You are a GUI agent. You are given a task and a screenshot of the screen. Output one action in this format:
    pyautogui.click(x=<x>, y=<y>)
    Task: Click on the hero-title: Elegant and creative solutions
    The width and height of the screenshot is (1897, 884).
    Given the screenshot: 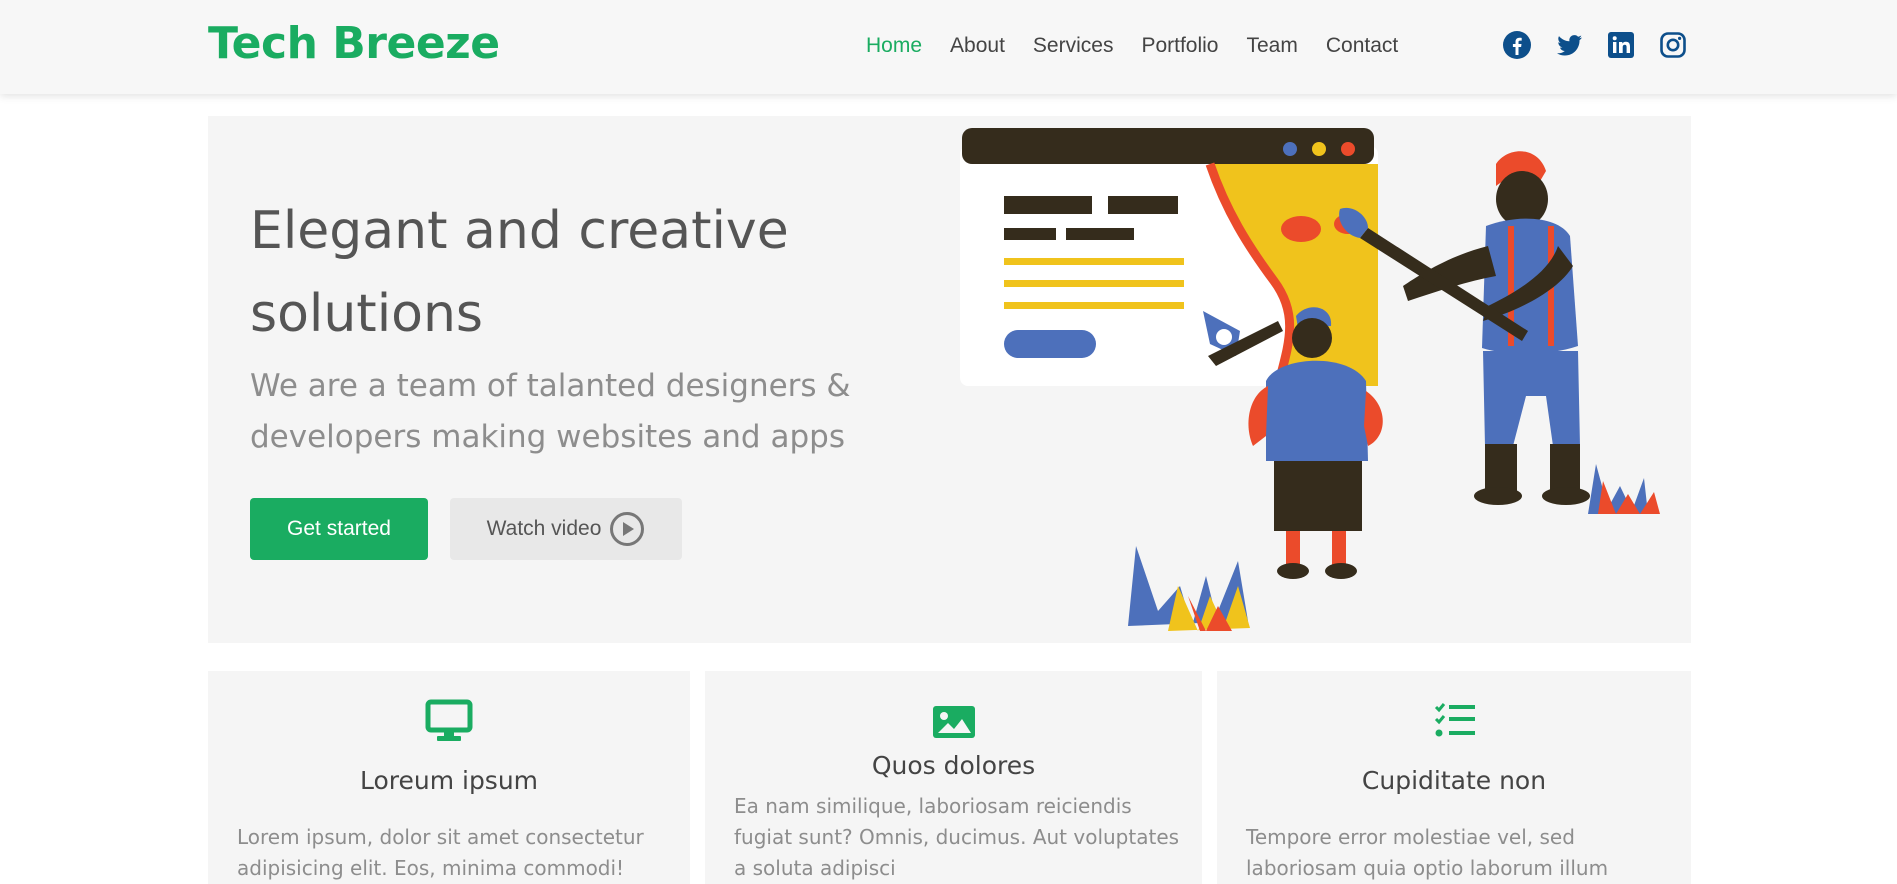 What is the action you would take?
    pyautogui.click(x=519, y=272)
    